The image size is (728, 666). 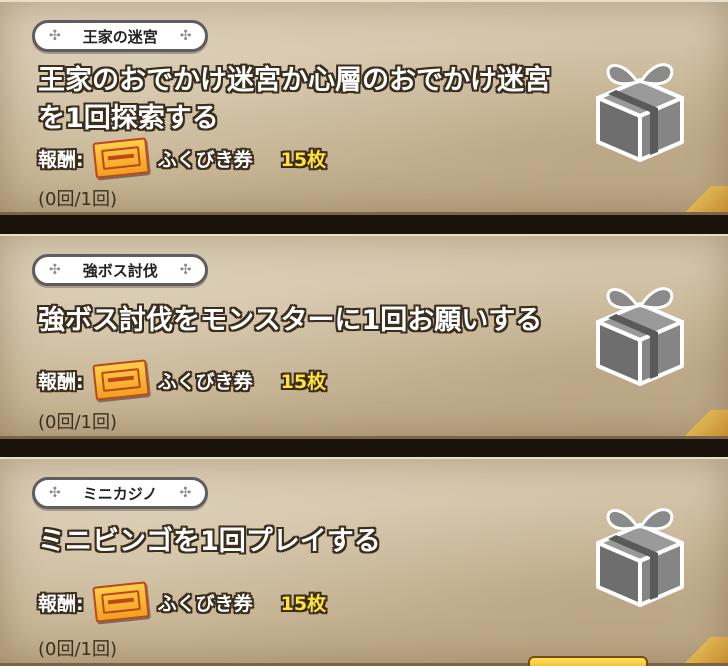 I want to click on category-label: 王家の迷宮, so click(x=120, y=36).